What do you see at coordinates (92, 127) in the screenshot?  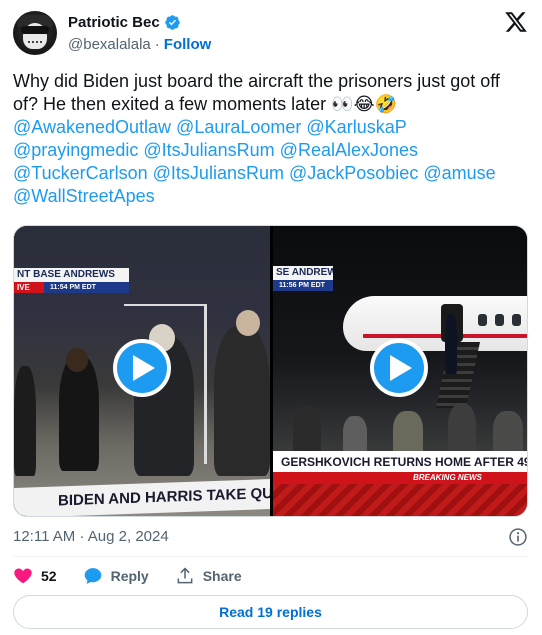 I see `mention-link: @AwakenedOutlaw` at bounding box center [92, 127].